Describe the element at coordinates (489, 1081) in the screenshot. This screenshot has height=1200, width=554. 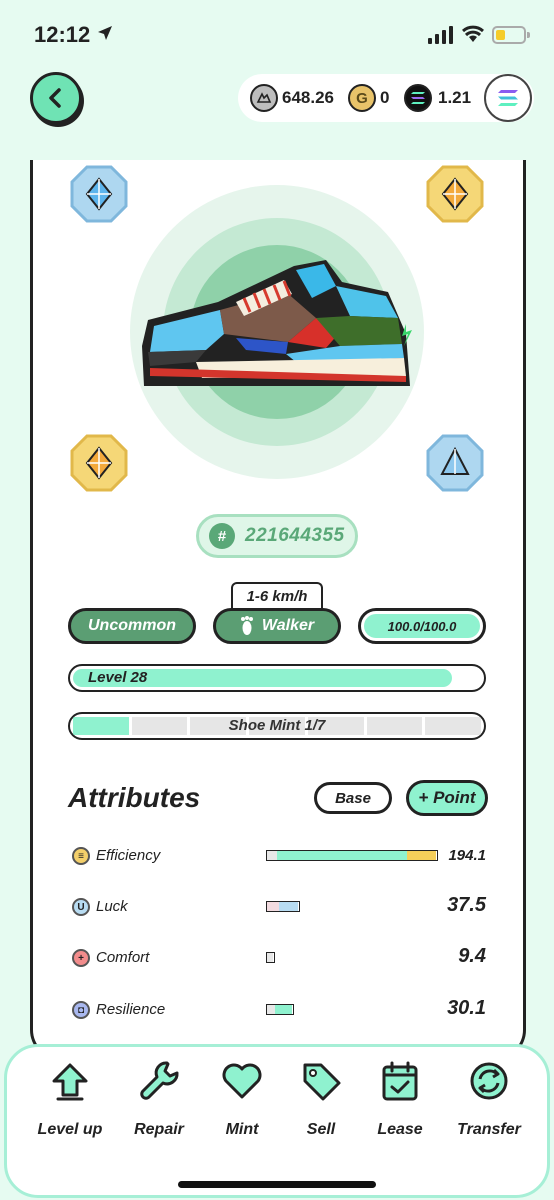
I see `transfer-arrows-icon` at that location.